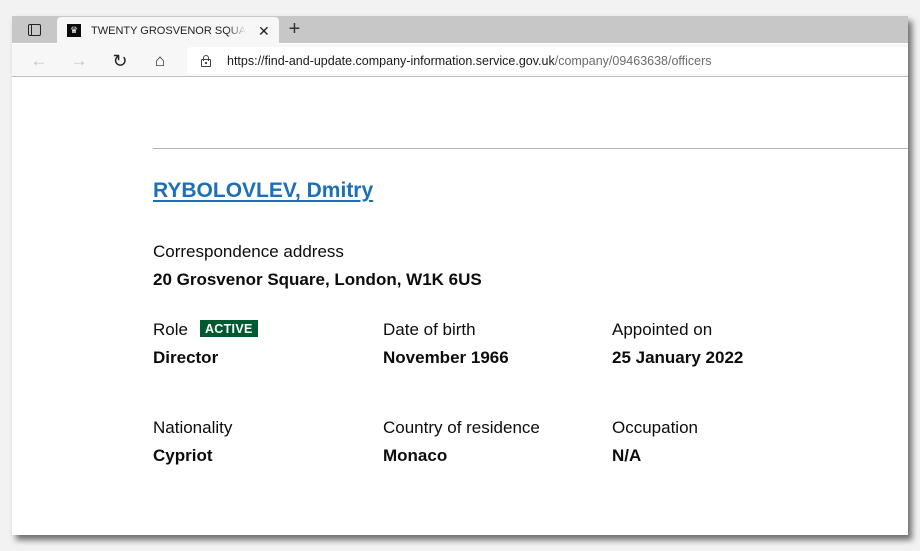  I want to click on tab-actions-button, so click(34, 29).